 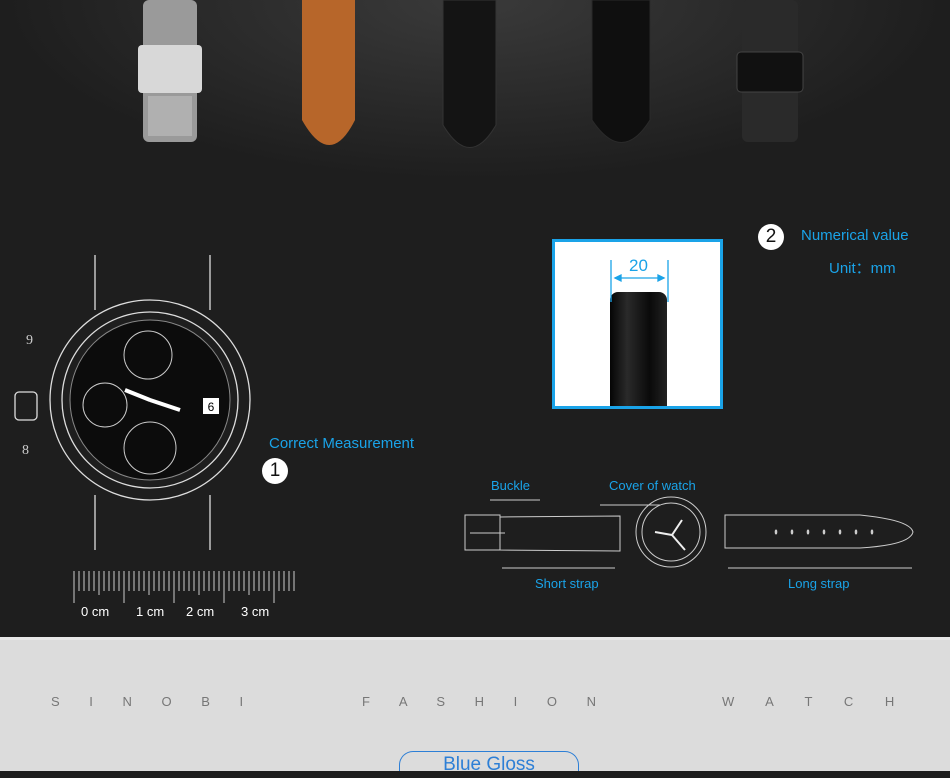 What do you see at coordinates (95, 611) in the screenshot?
I see `ruler-label-0: 0 cm` at bounding box center [95, 611].